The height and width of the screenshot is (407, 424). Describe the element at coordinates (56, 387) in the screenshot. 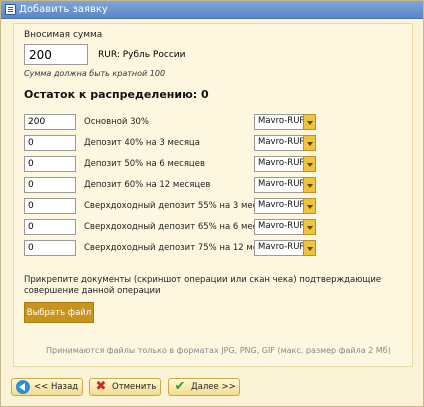

I see `back-label: << Назад` at that location.